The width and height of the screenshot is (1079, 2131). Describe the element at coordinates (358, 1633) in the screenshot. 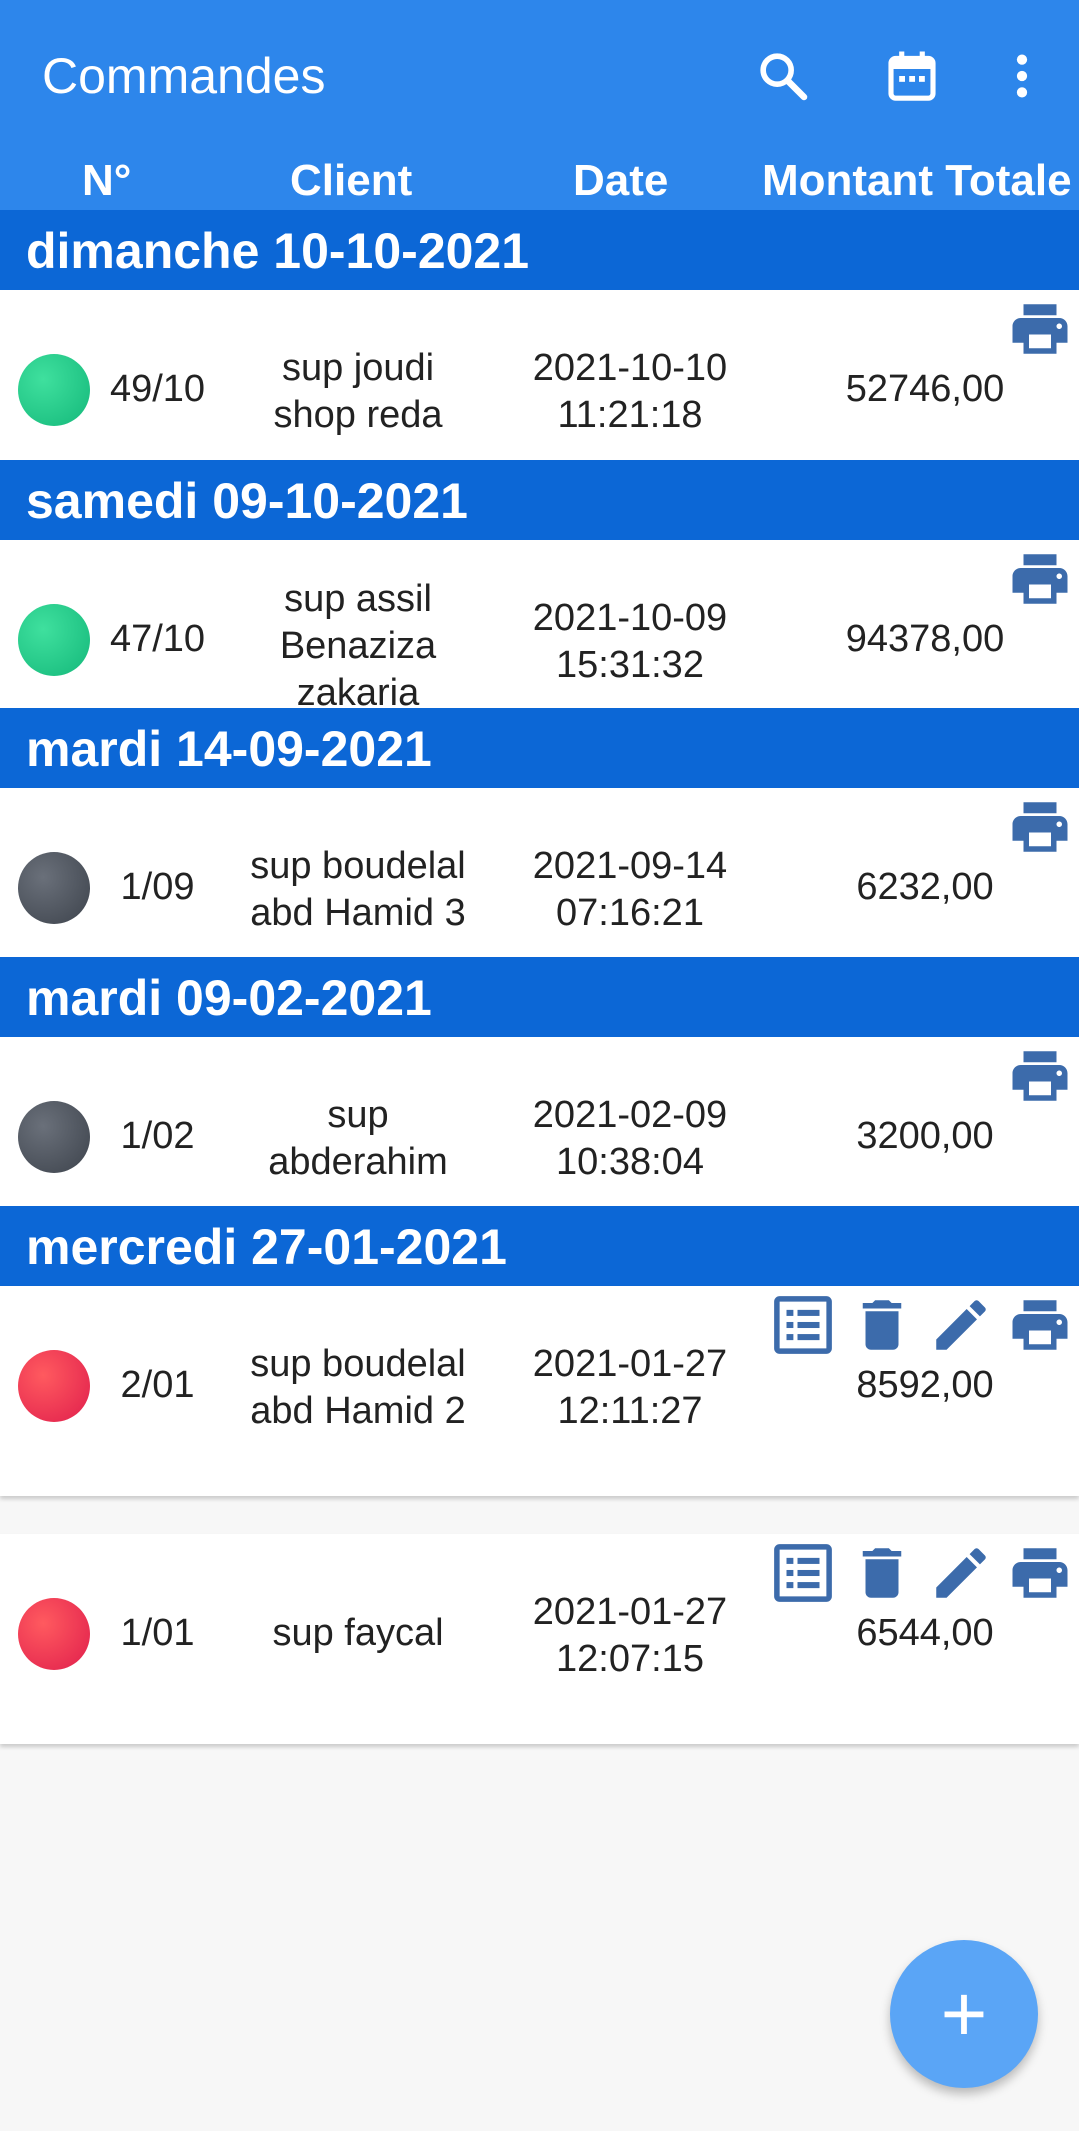

I see `order-client: sup faycal` at that location.